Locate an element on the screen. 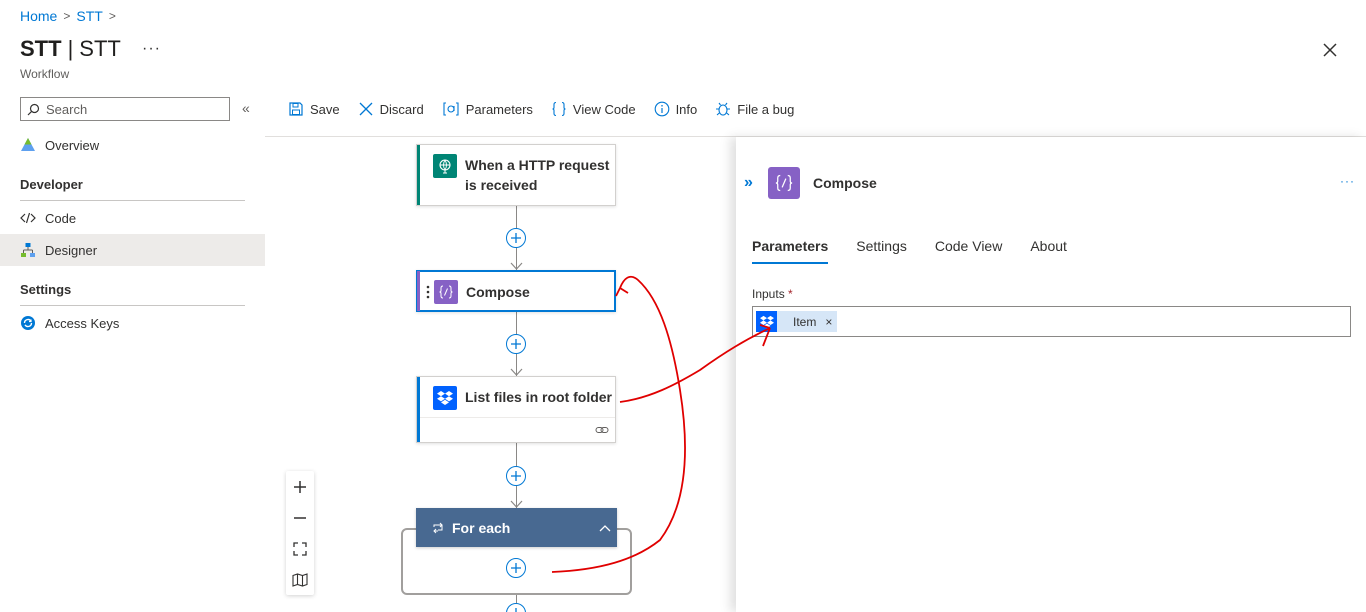  zoom-controls is located at coordinates (300, 533).